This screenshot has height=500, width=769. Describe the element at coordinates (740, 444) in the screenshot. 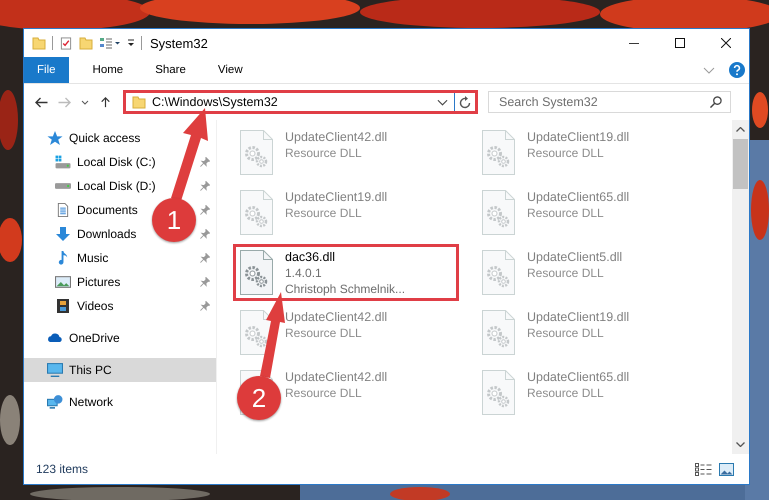

I see `scroll-down-icon` at that location.